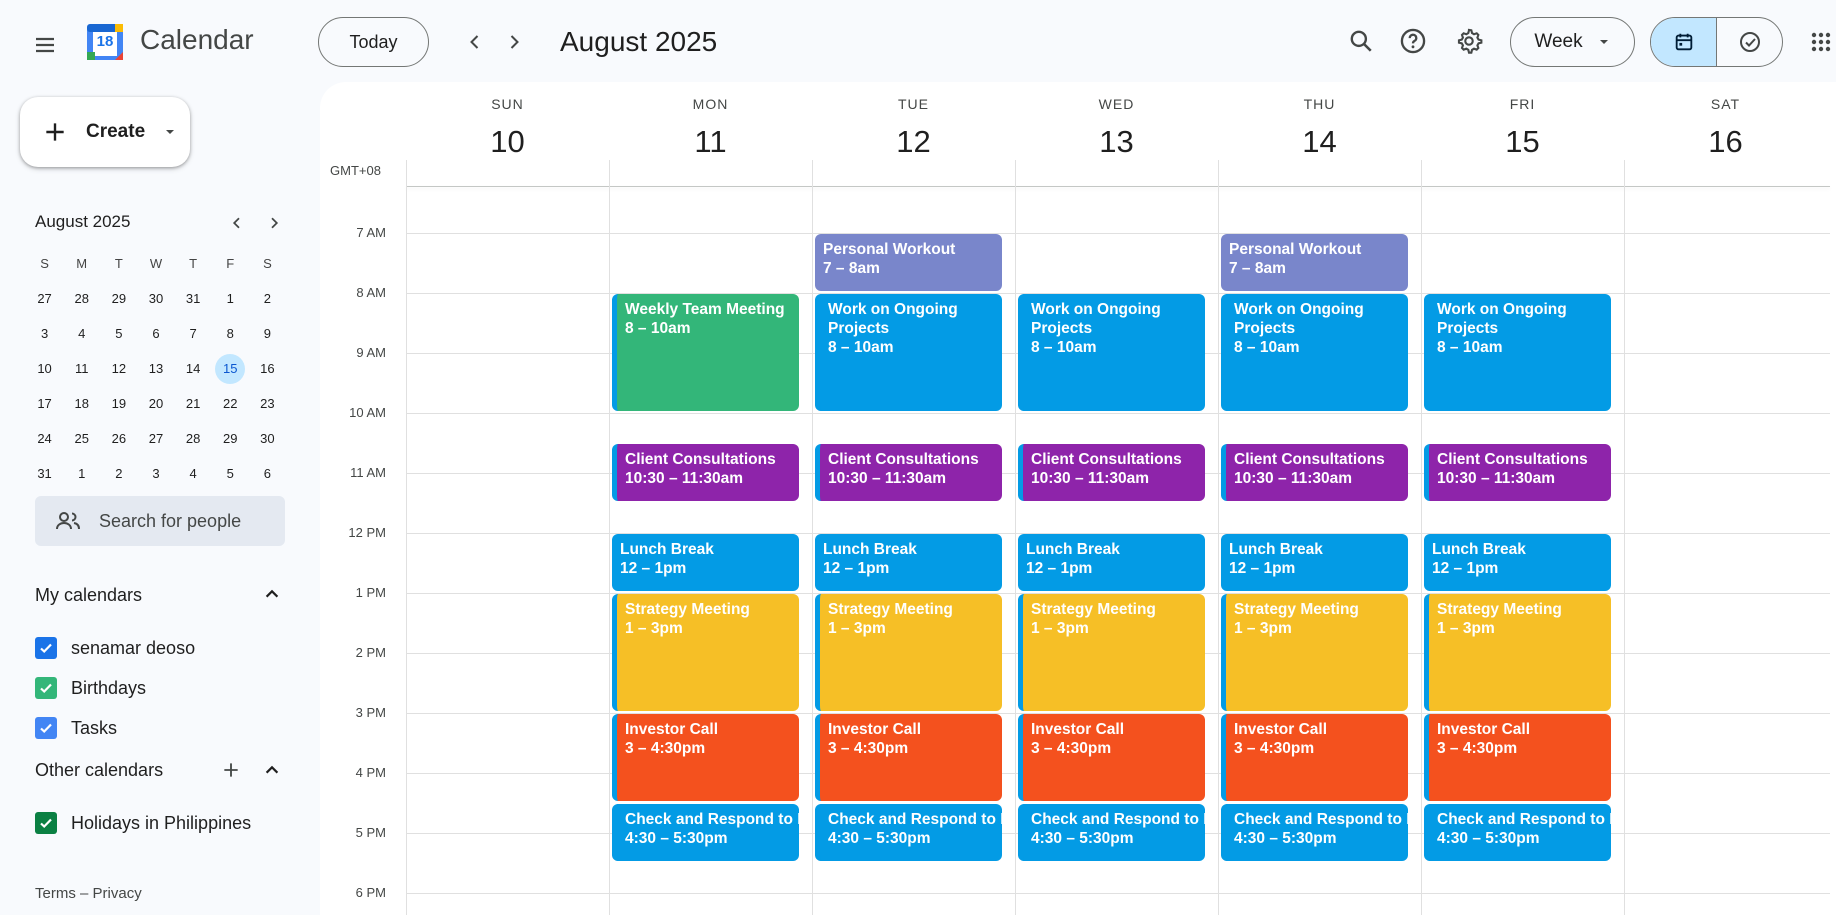 The width and height of the screenshot is (1836, 915). Describe the element at coordinates (1749, 42) in the screenshot. I see `tasks-view-toggle` at that location.